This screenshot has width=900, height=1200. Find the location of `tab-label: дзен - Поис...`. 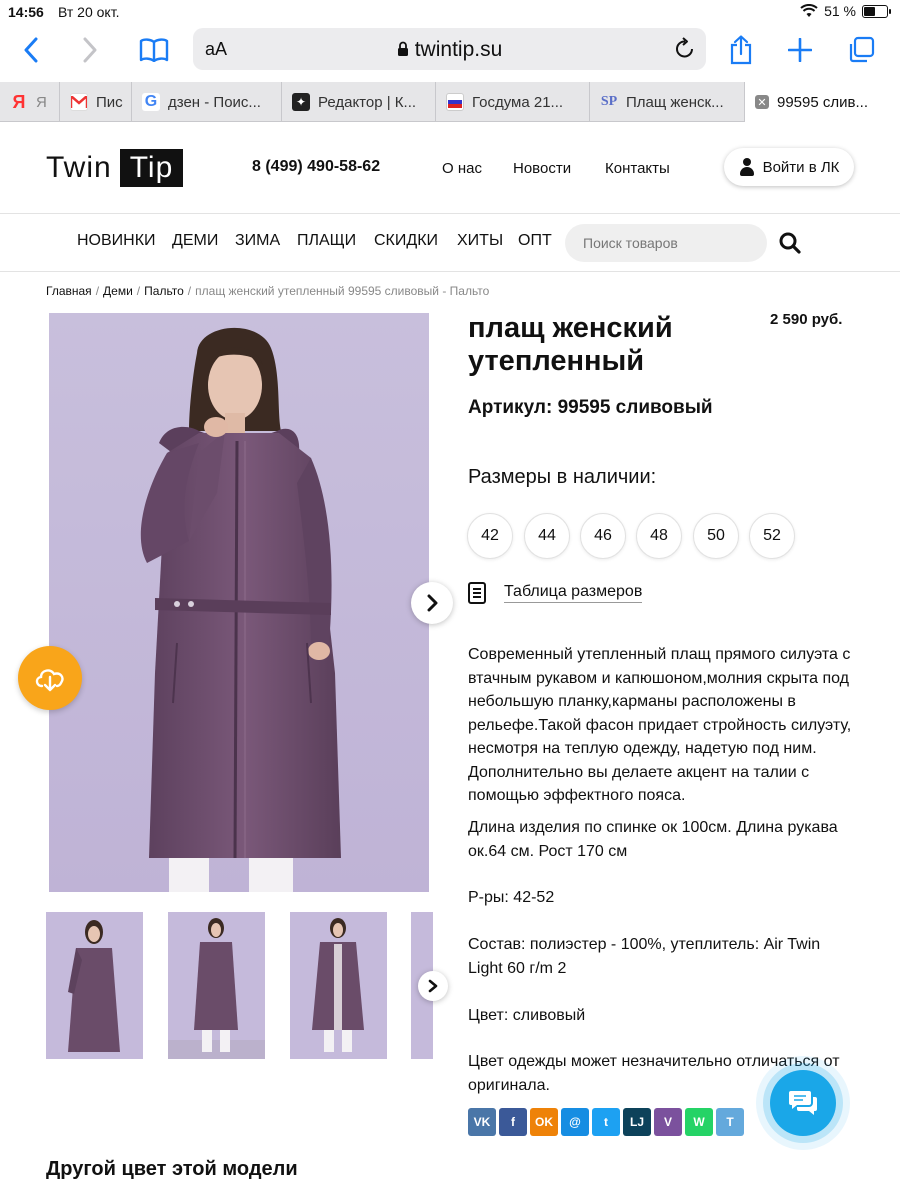

tab-label: дзен - Поис... is located at coordinates (214, 102).